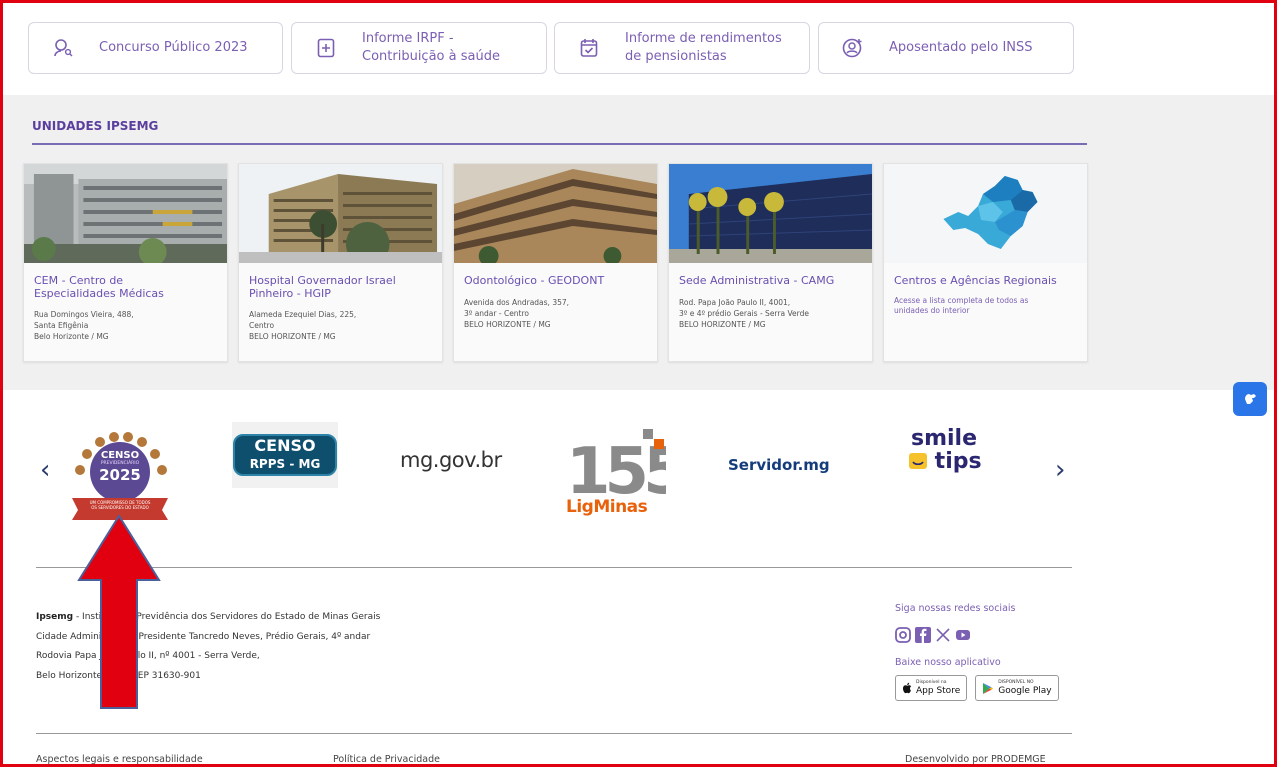 This screenshot has width=1277, height=767. Describe the element at coordinates (386, 759) in the screenshot. I see `privacy-link: Política de Privacidade` at that location.